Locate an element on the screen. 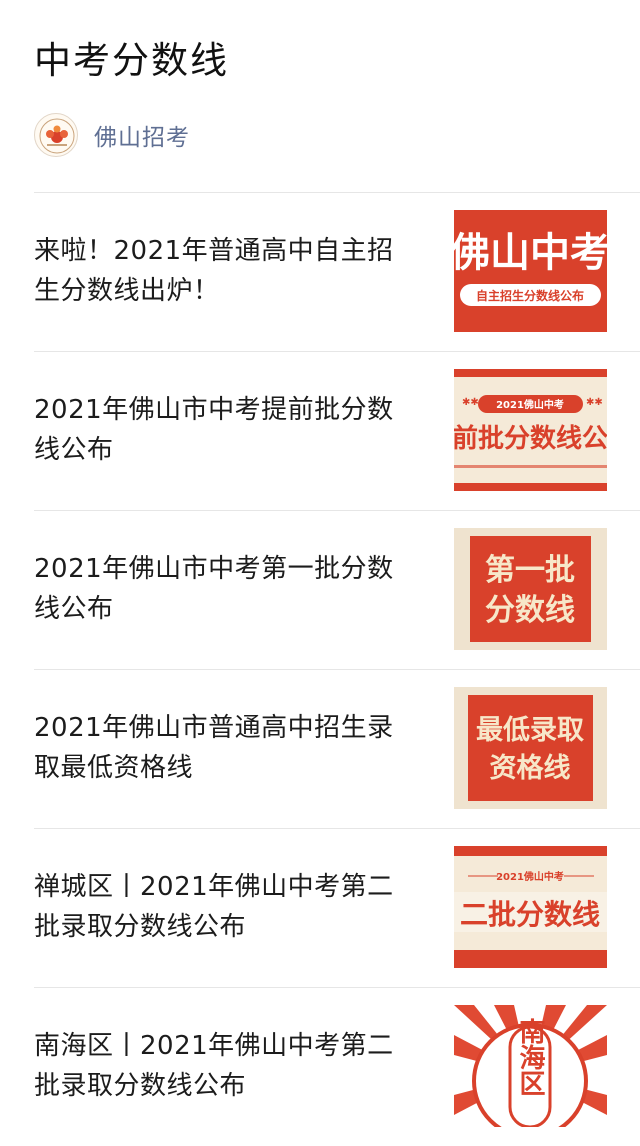  account-name: 佛山招考 is located at coordinates (142, 135).